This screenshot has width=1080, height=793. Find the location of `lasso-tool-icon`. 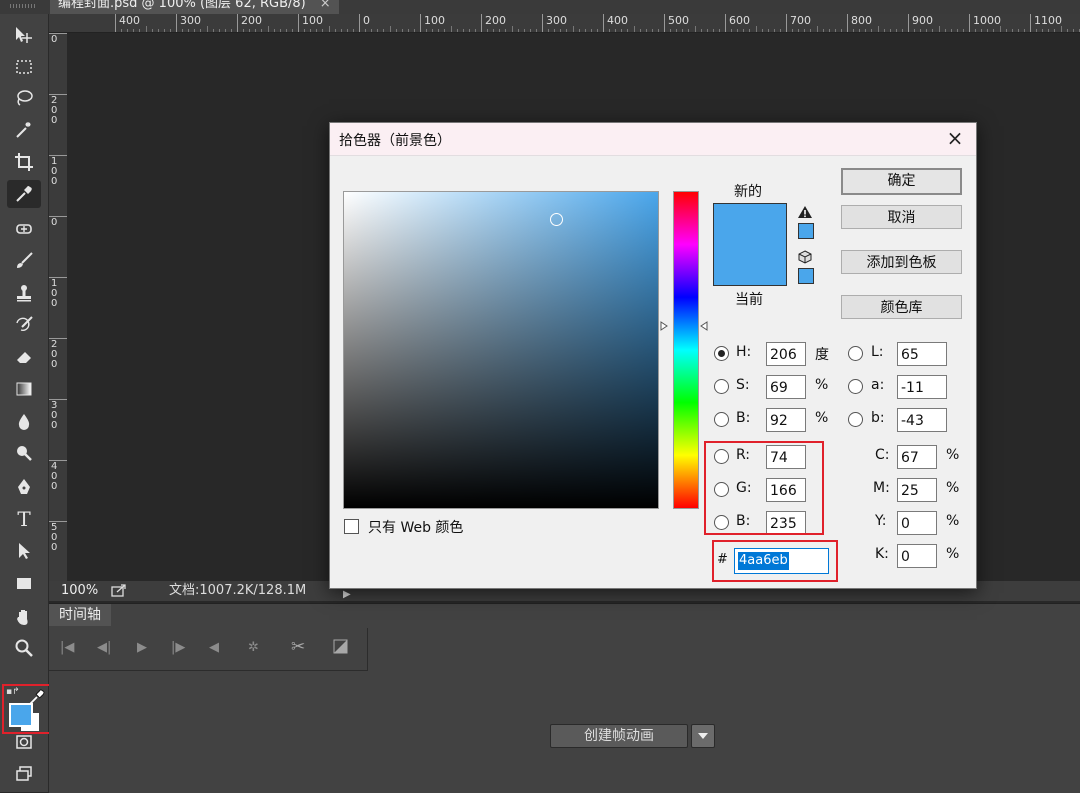

lasso-tool-icon is located at coordinates (24, 98).